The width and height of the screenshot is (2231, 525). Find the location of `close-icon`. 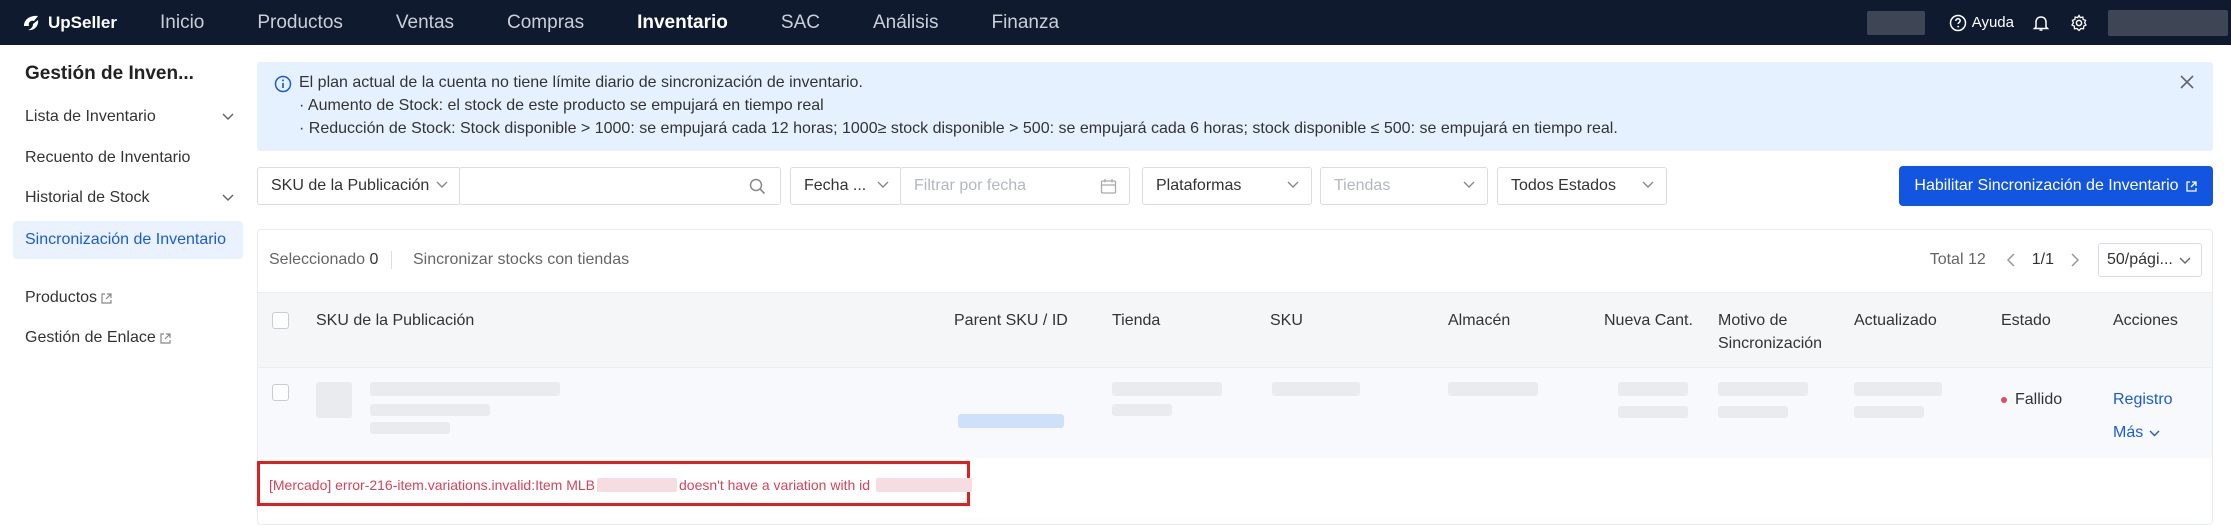

close-icon is located at coordinates (2187, 82).